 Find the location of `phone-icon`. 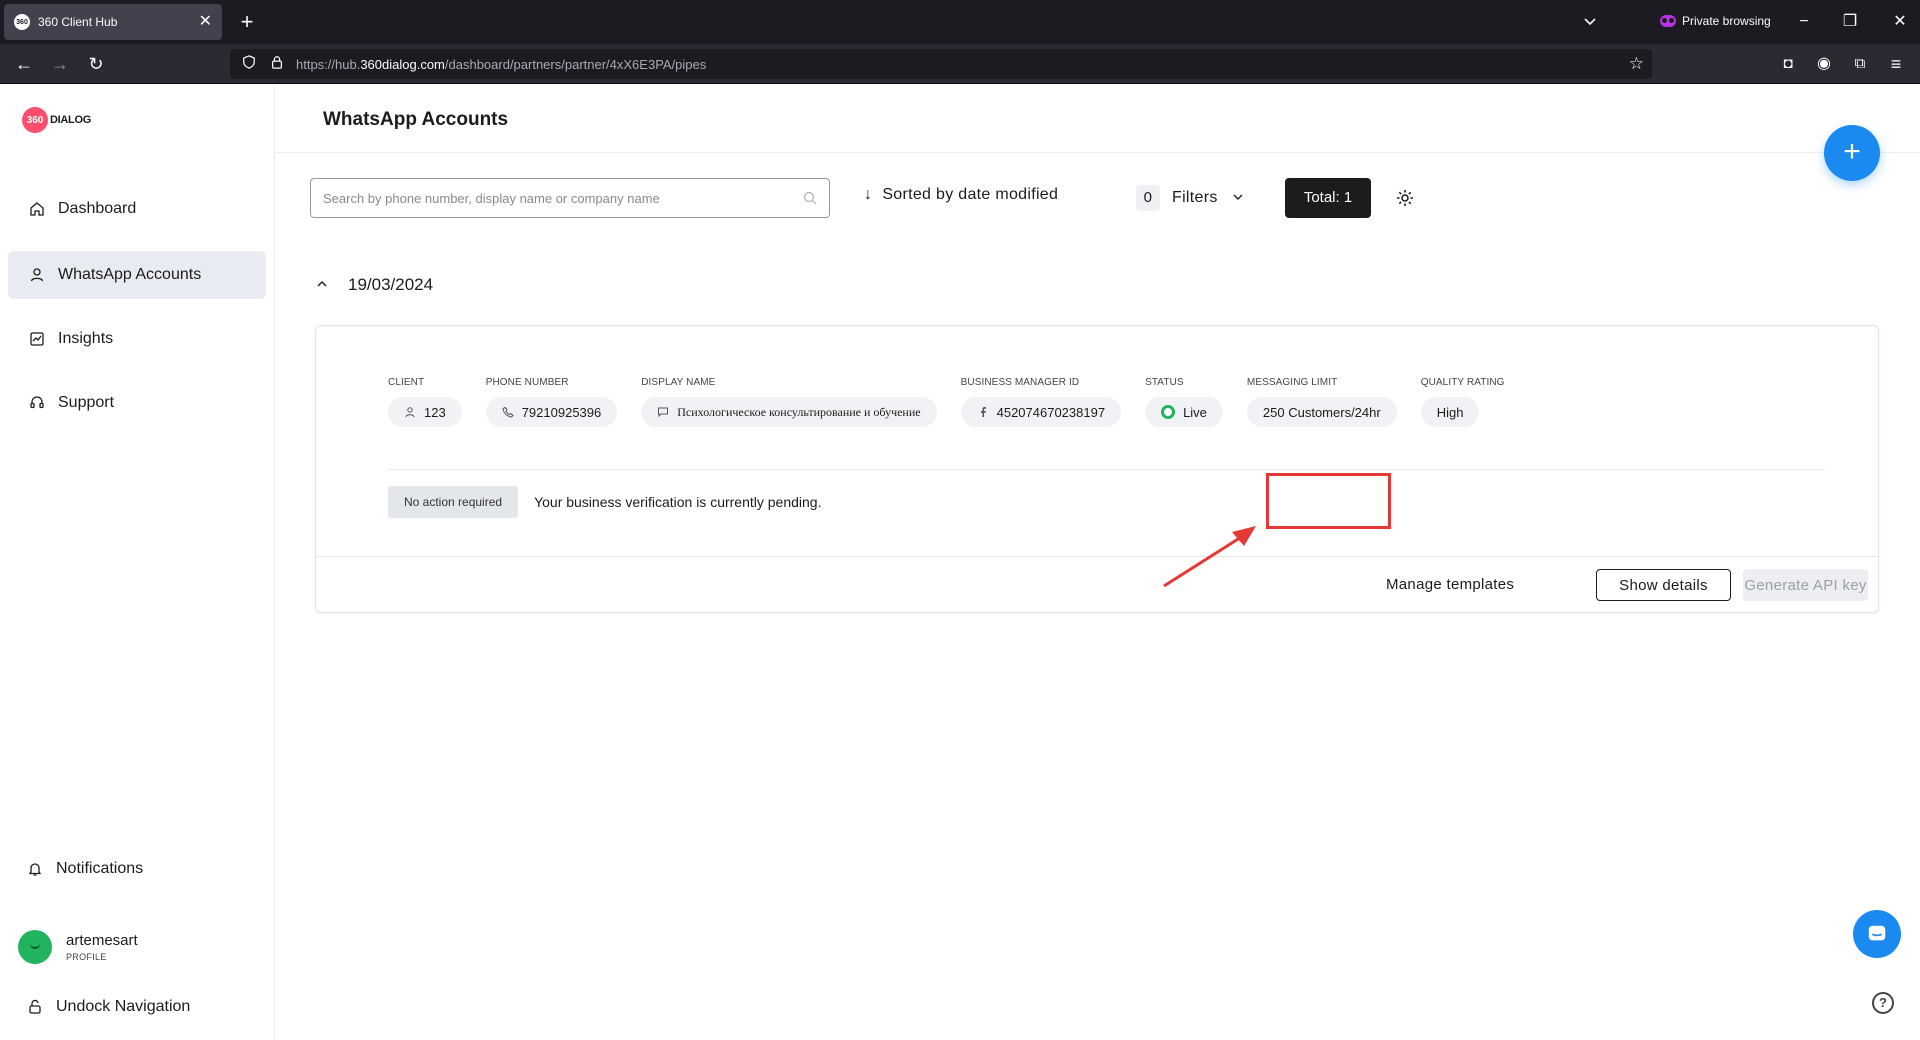

phone-icon is located at coordinates (508, 412).